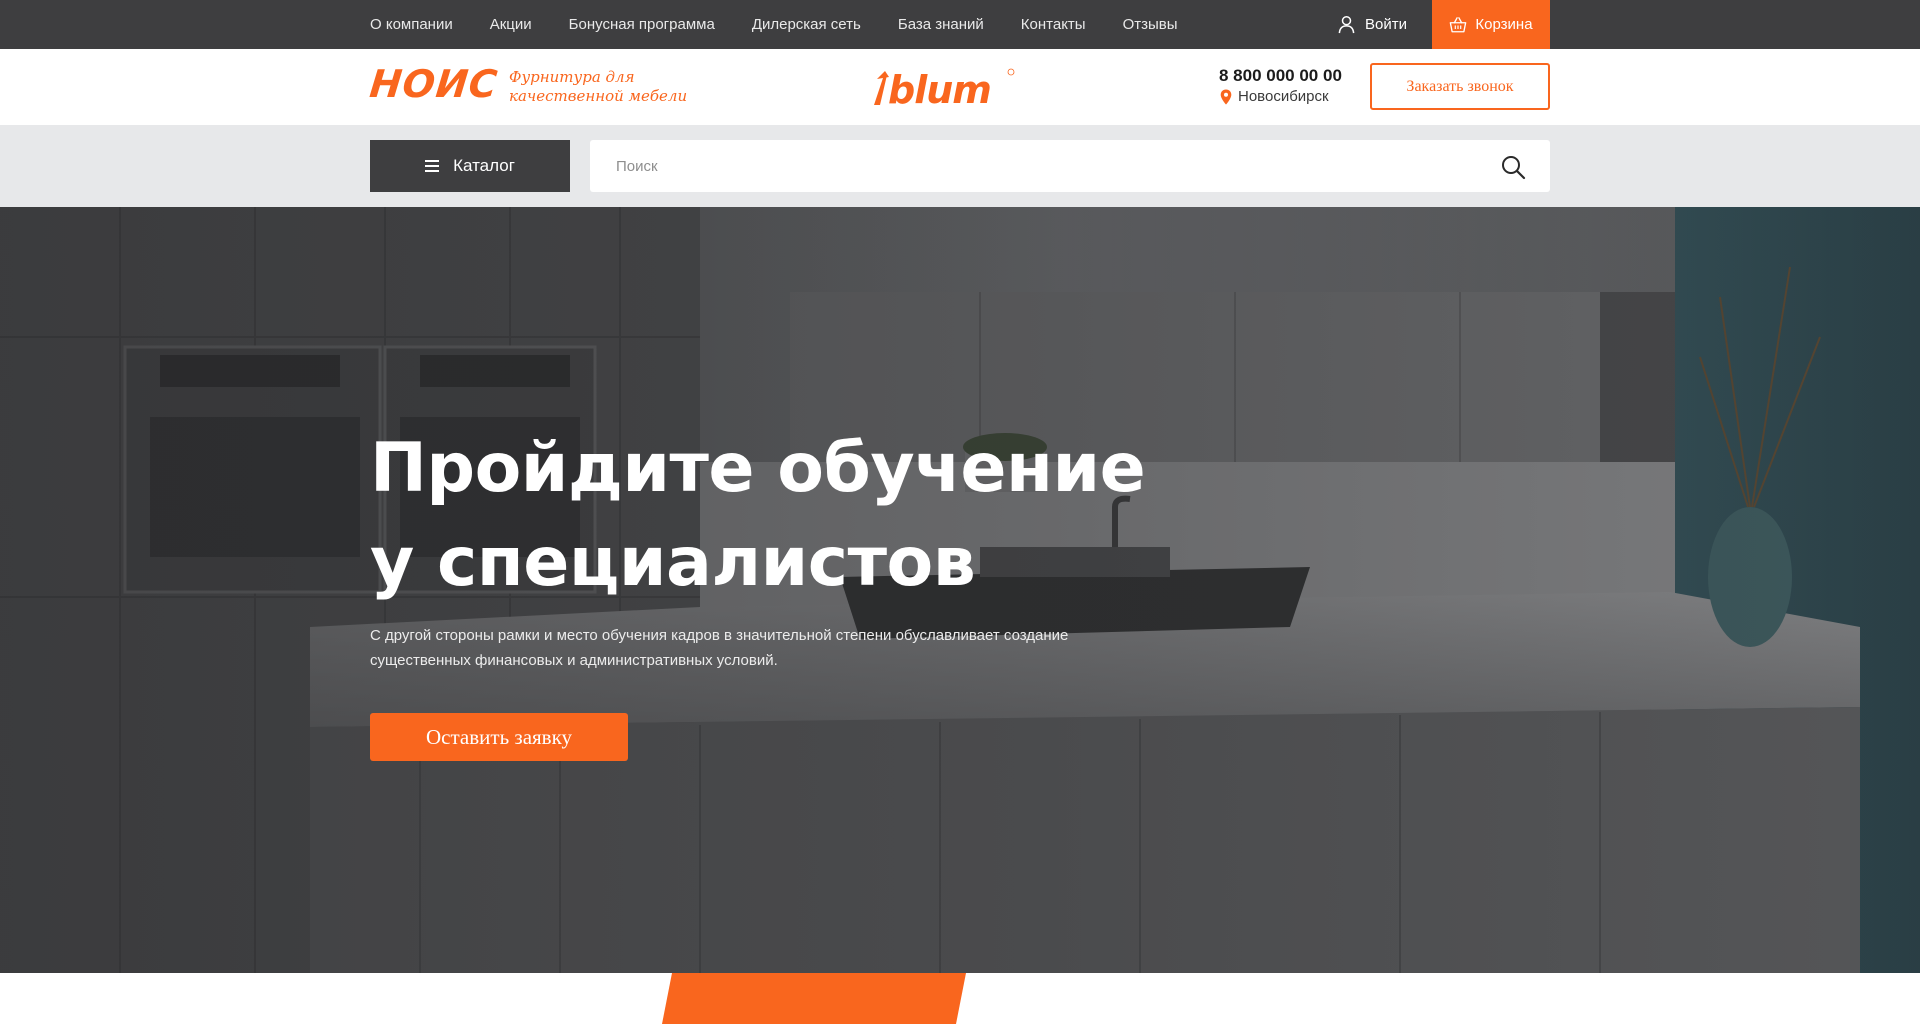 The image size is (1920, 1024). I want to click on blum-brand-logo: blum, so click(944, 88).